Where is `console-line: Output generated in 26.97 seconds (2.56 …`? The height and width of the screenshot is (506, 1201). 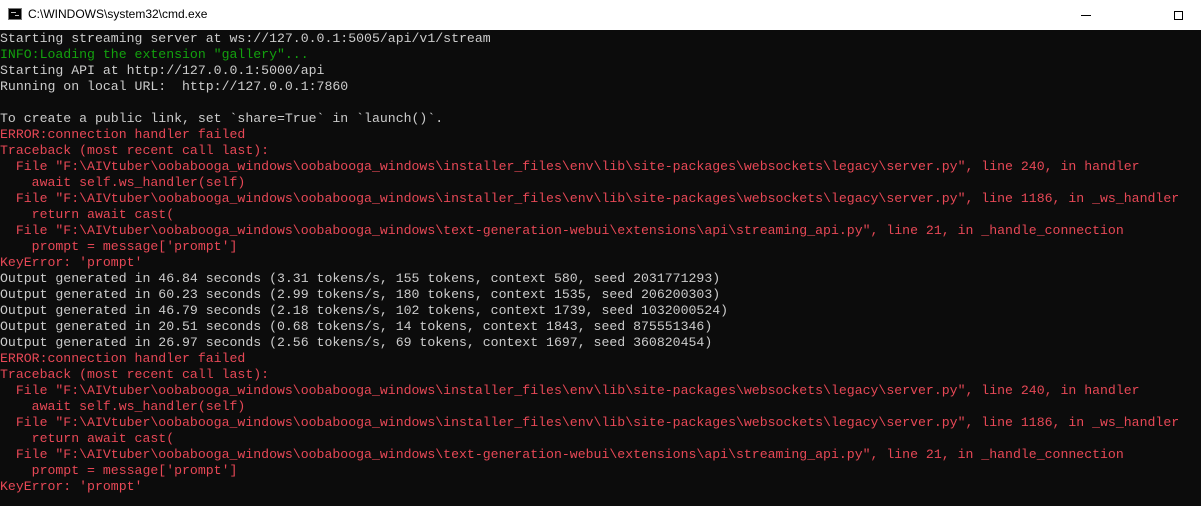 console-line: Output generated in 26.97 seconds (2.56 … is located at coordinates (356, 342).